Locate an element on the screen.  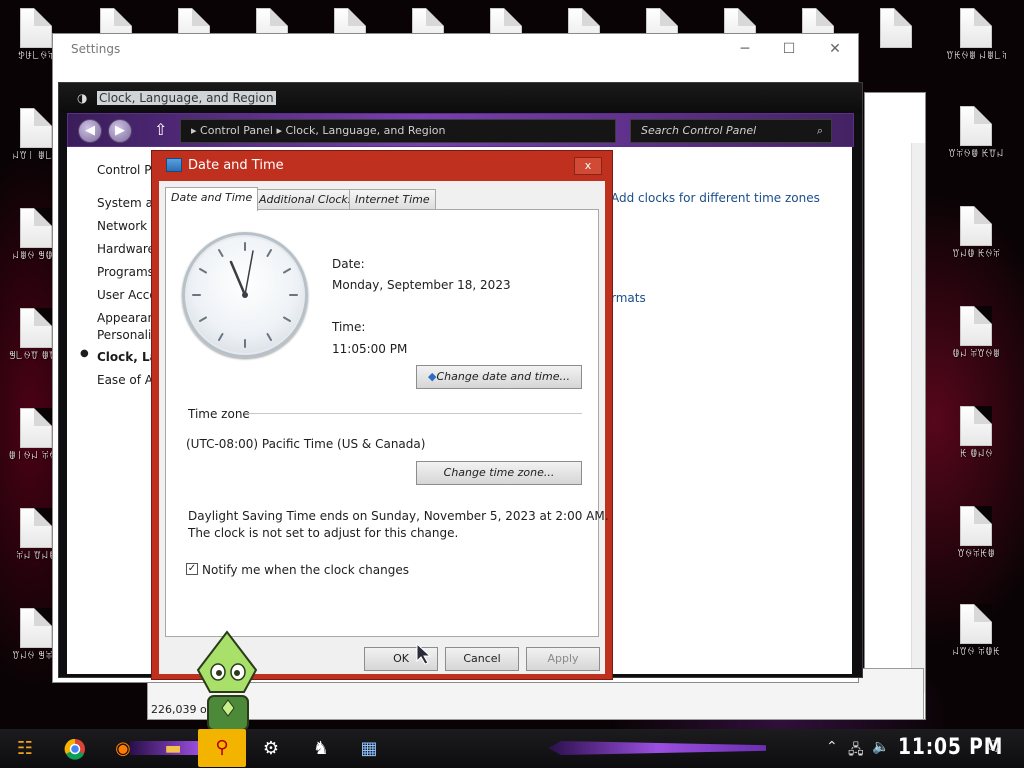
close-button: x is located at coordinates (588, 166).